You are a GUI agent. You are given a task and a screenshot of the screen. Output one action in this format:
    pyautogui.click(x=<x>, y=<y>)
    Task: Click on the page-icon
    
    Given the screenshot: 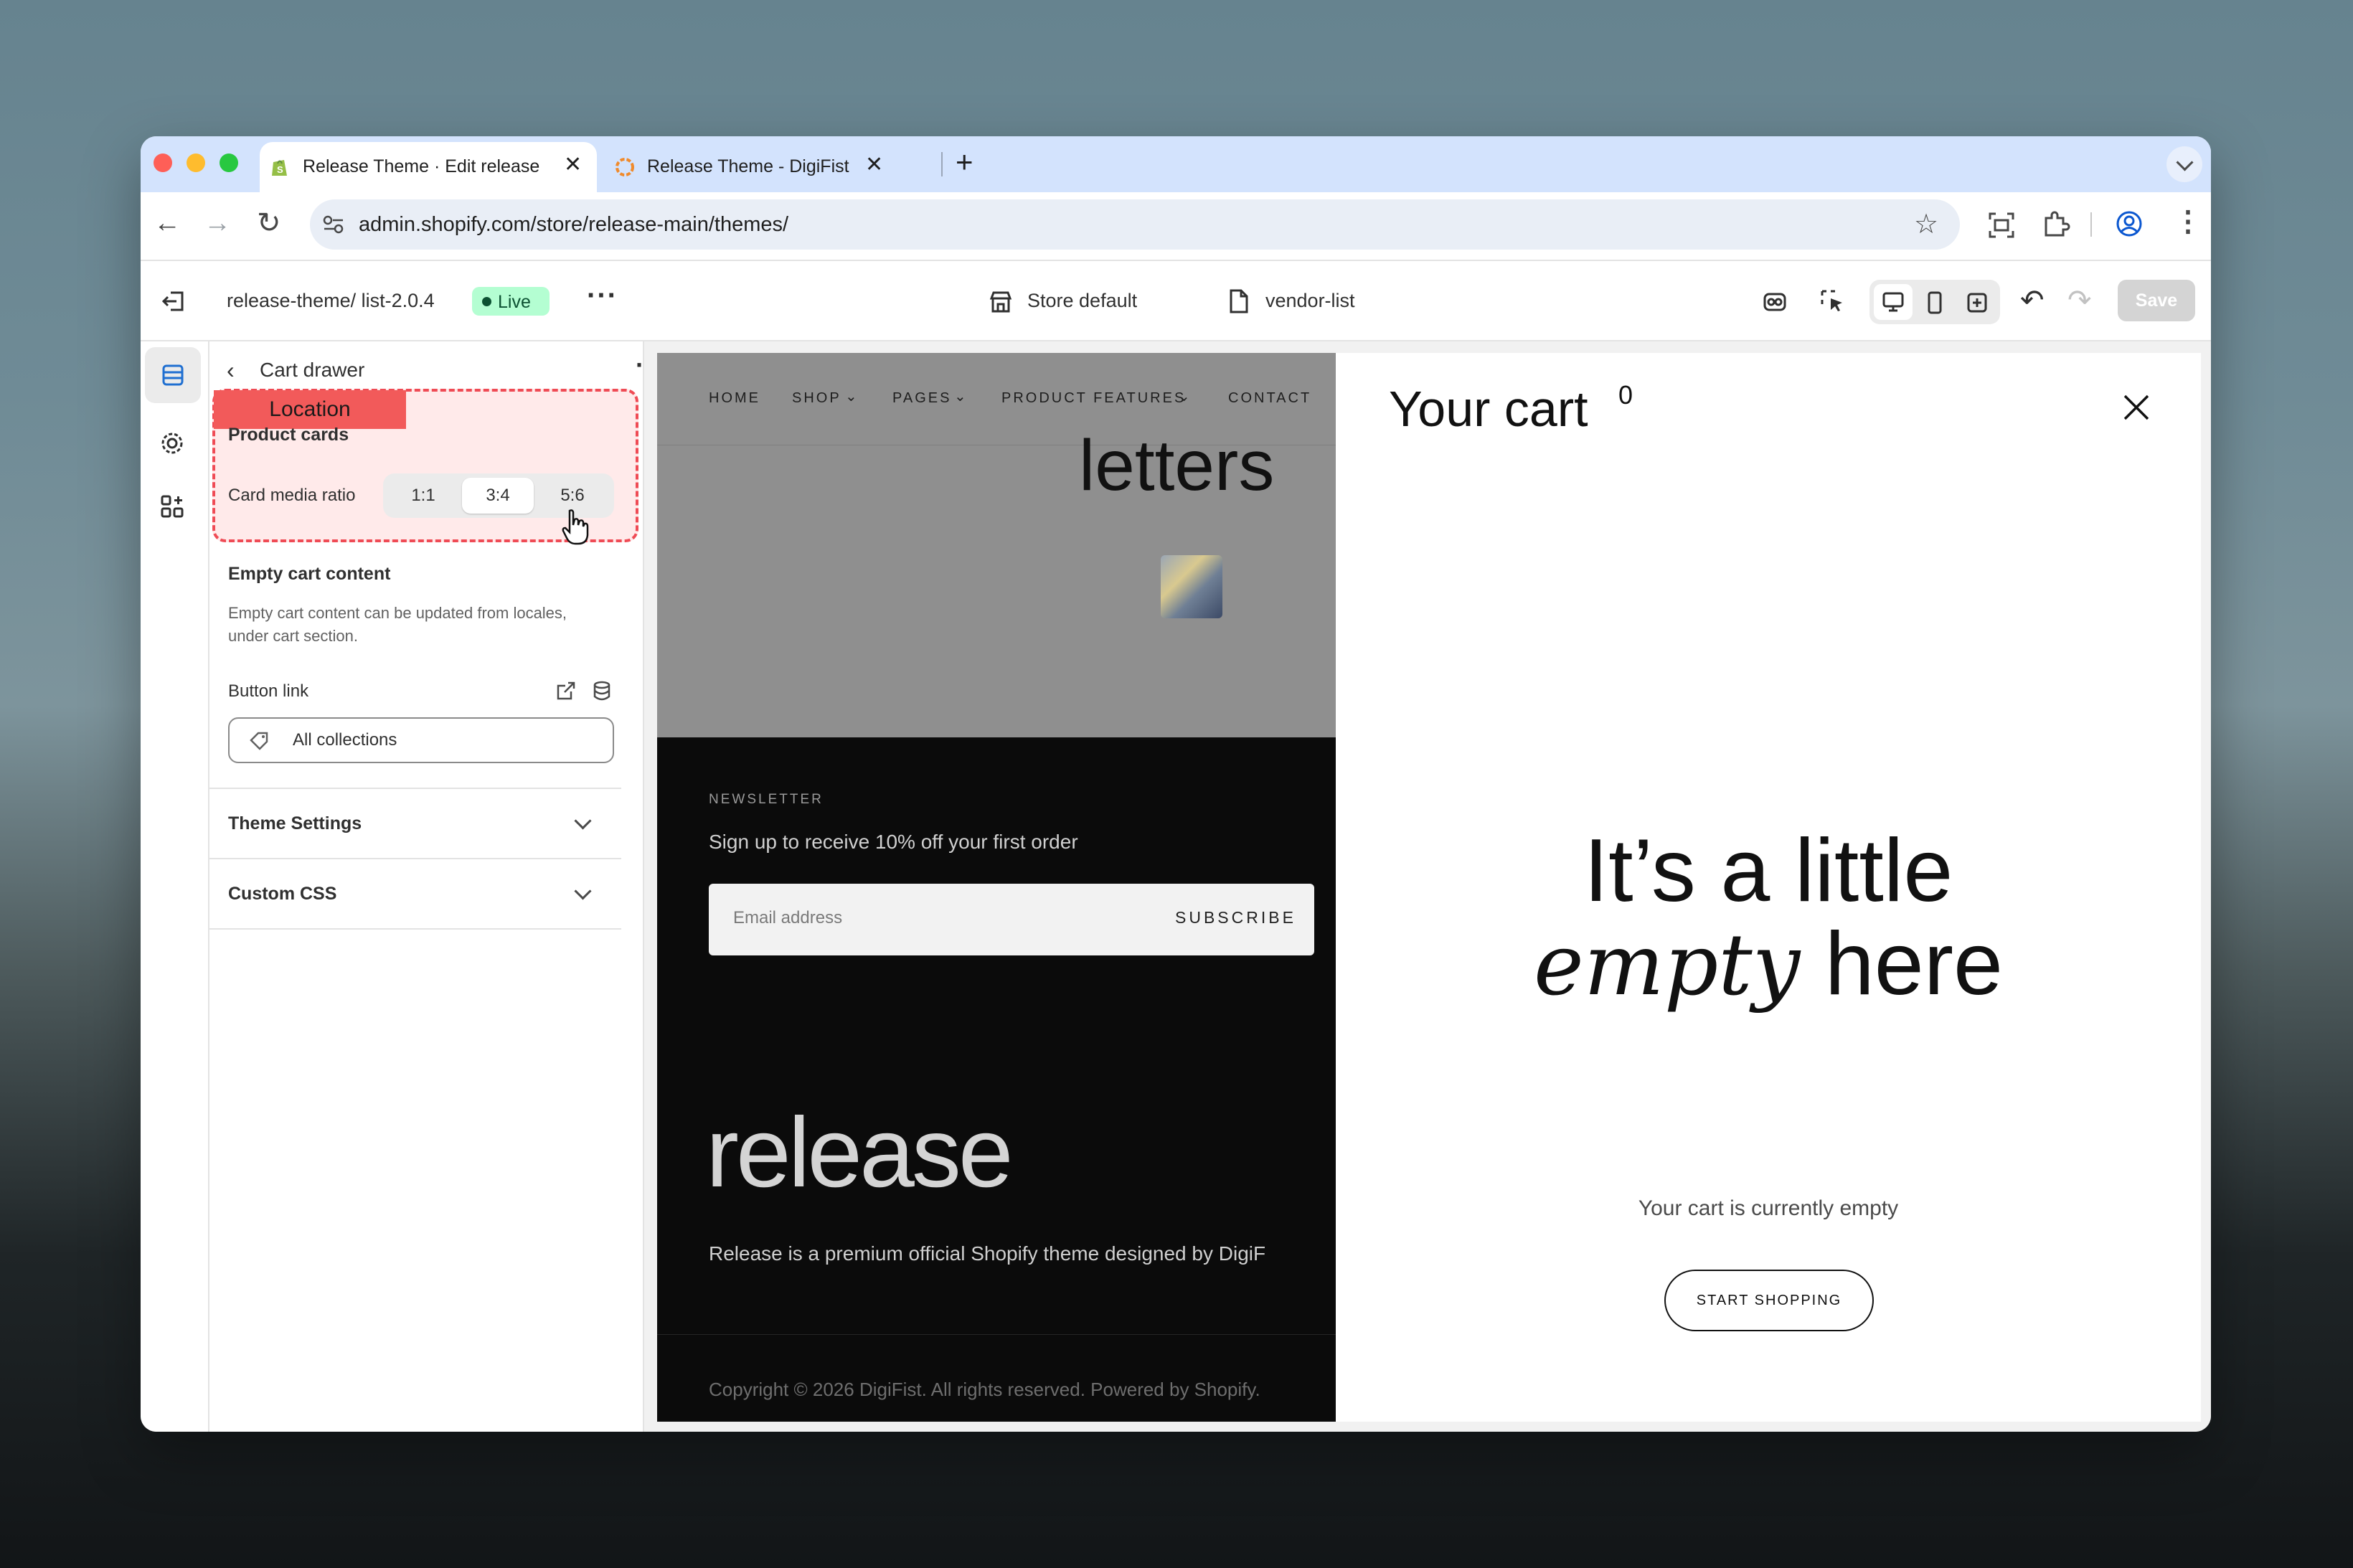 What is the action you would take?
    pyautogui.click(x=1239, y=301)
    